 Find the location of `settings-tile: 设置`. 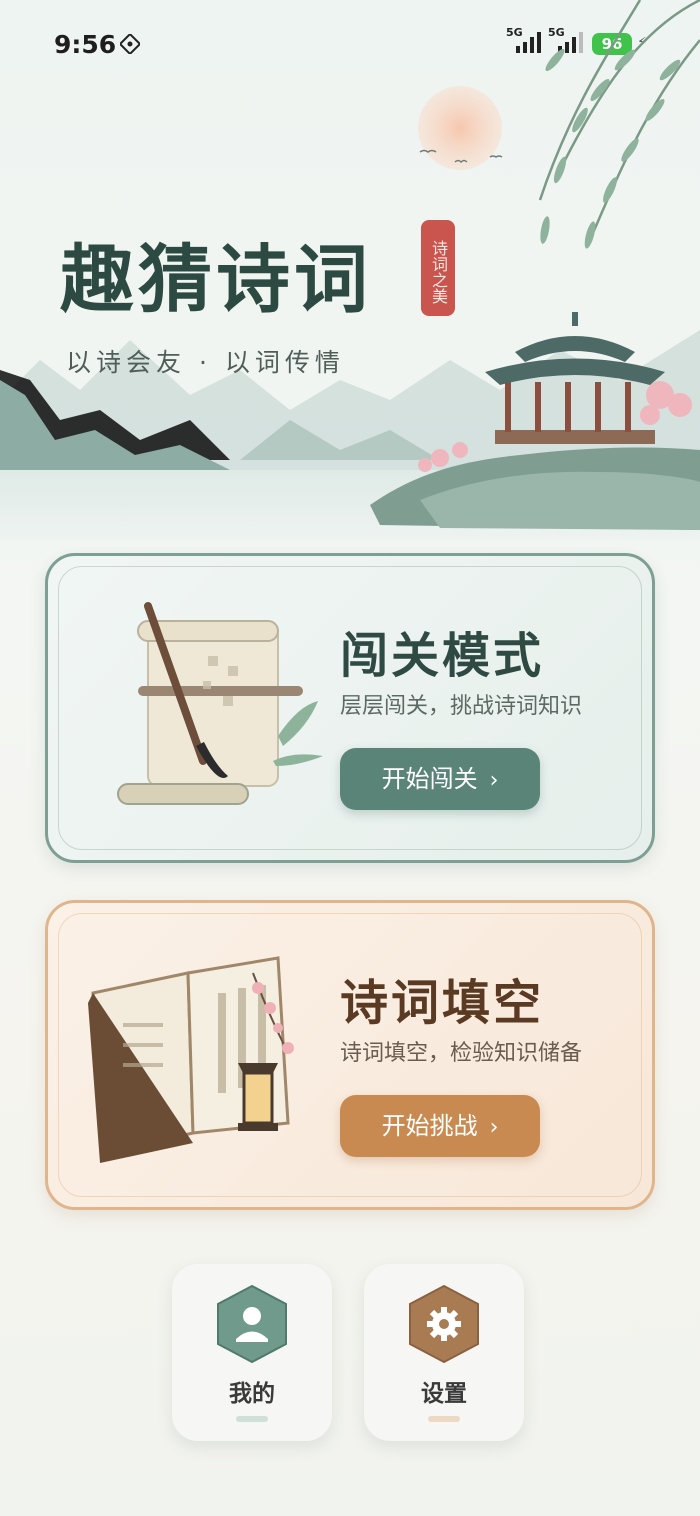

settings-tile: 设置 is located at coordinates (444, 1352).